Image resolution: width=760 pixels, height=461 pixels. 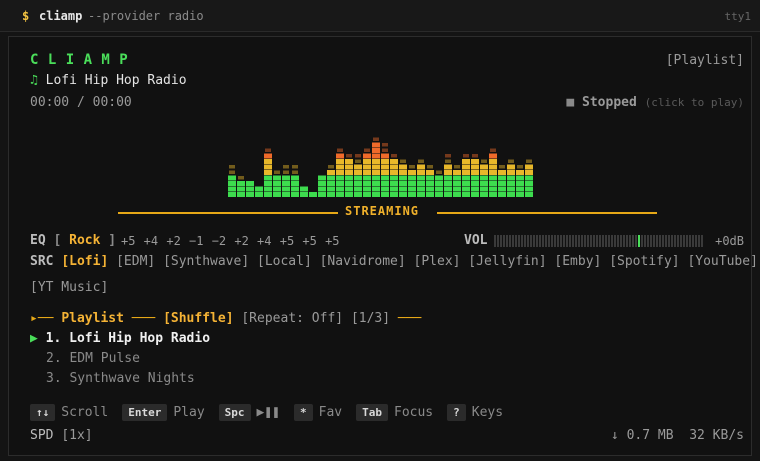 I want to click on playlist-dash: ───, so click(x=143, y=318).